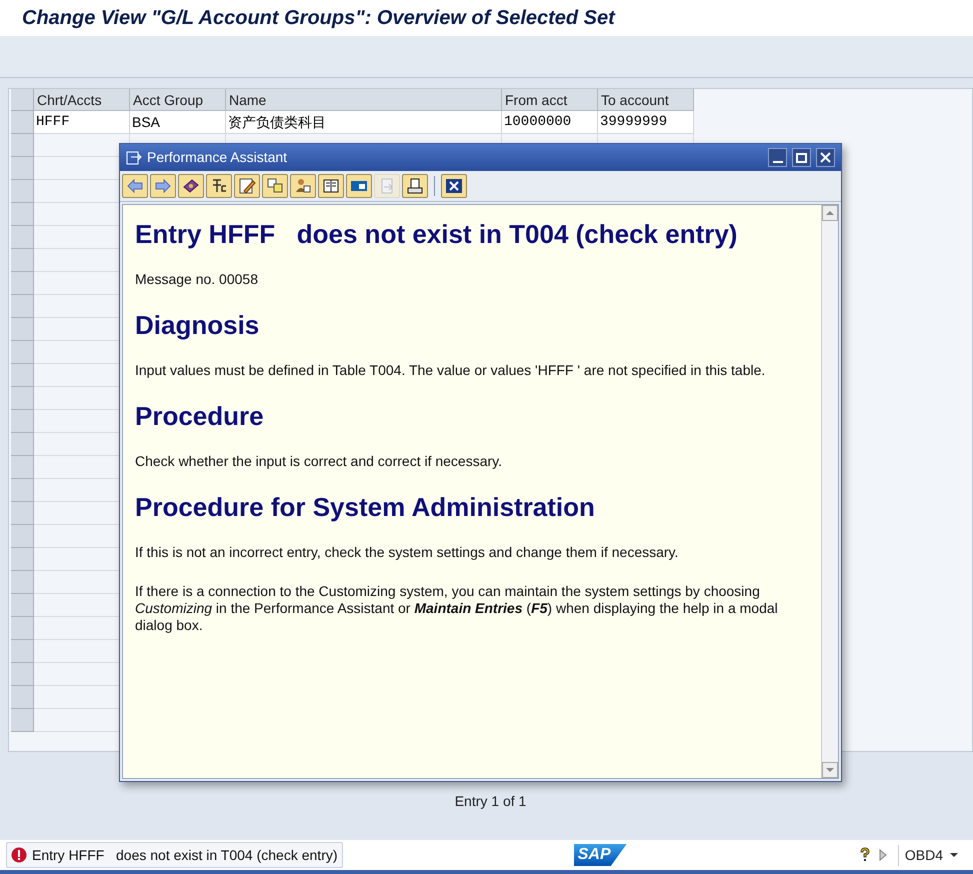  What do you see at coordinates (407, 552) in the screenshot?
I see `help-paragraph: If this is not an incorrect entry, check the system settings and change them if necessary.` at bounding box center [407, 552].